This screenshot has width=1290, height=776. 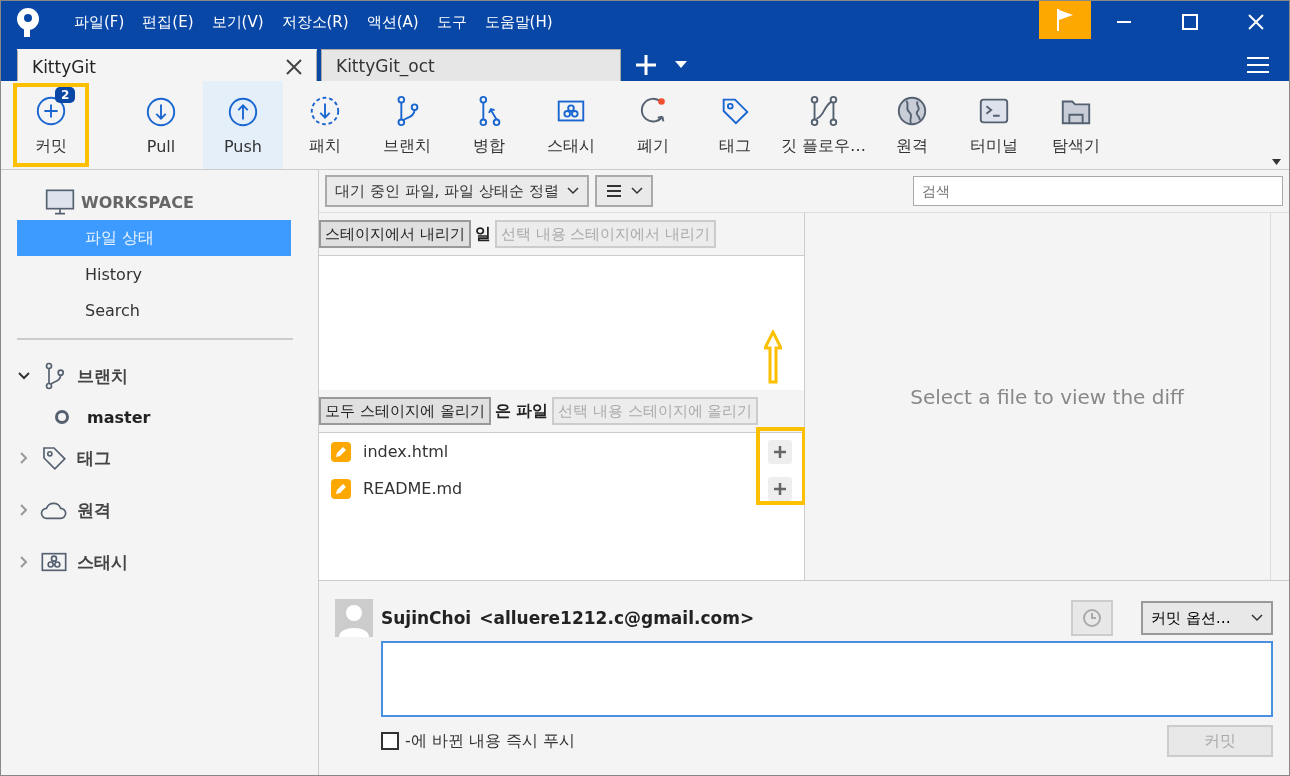 I want to click on minimize-icon, so click(x=1124, y=22).